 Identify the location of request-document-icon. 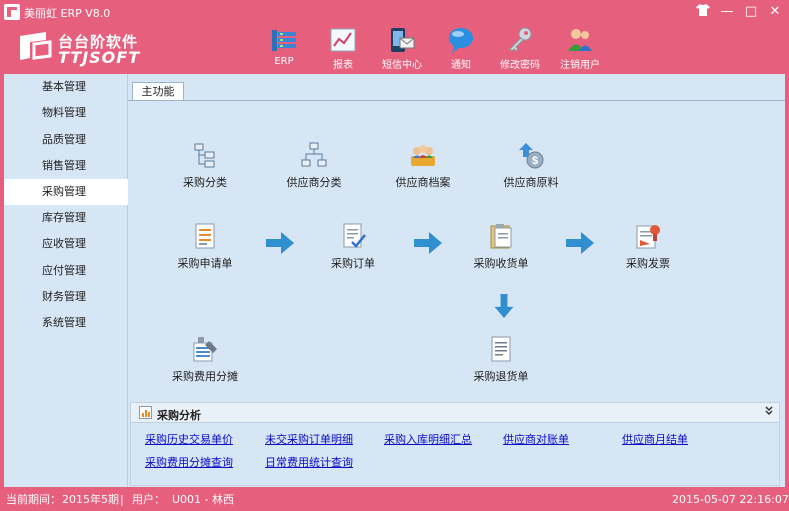
(205, 236).